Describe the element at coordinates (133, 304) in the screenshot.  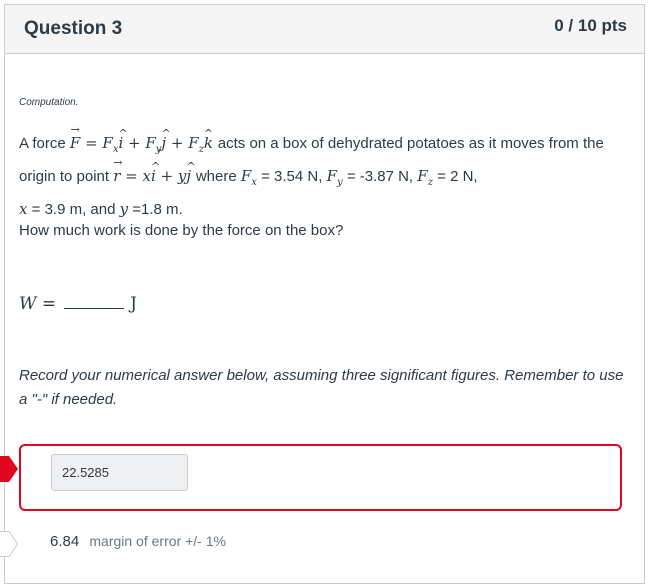
I see `work-unit: J` at that location.